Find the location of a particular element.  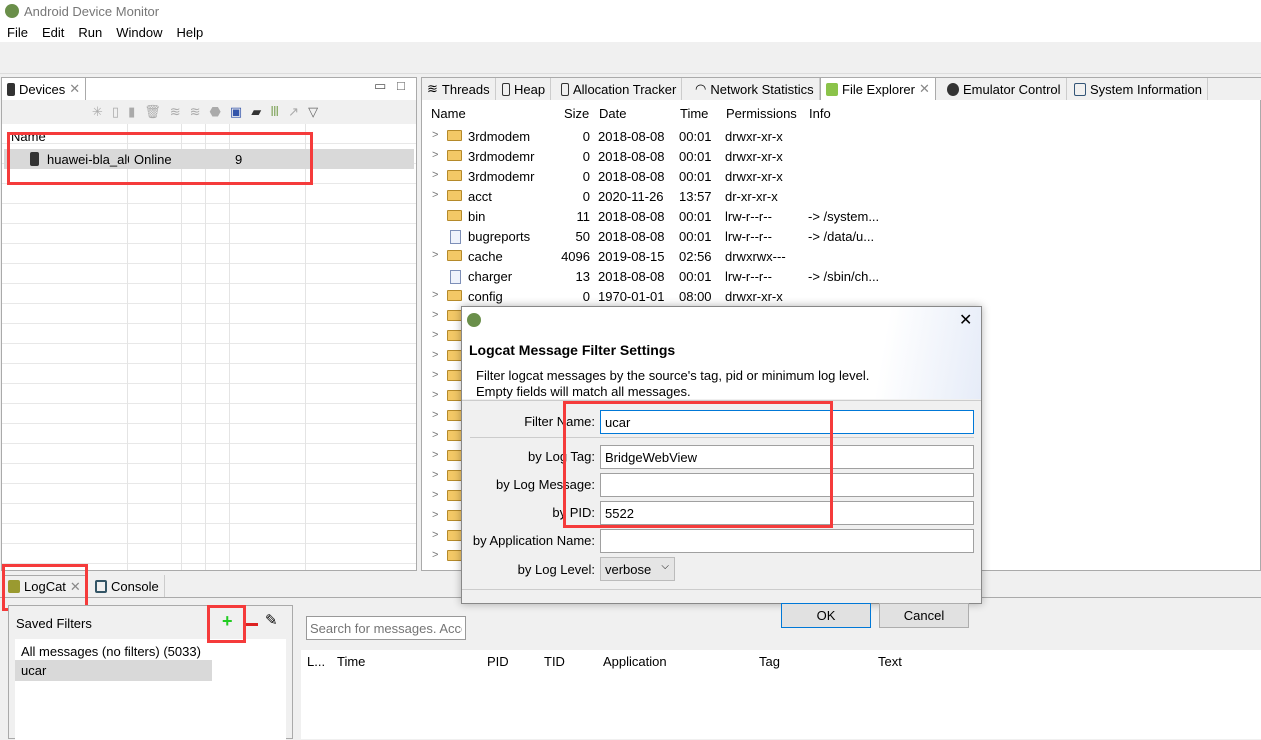

remove-filter-icon is located at coordinates (252, 624).